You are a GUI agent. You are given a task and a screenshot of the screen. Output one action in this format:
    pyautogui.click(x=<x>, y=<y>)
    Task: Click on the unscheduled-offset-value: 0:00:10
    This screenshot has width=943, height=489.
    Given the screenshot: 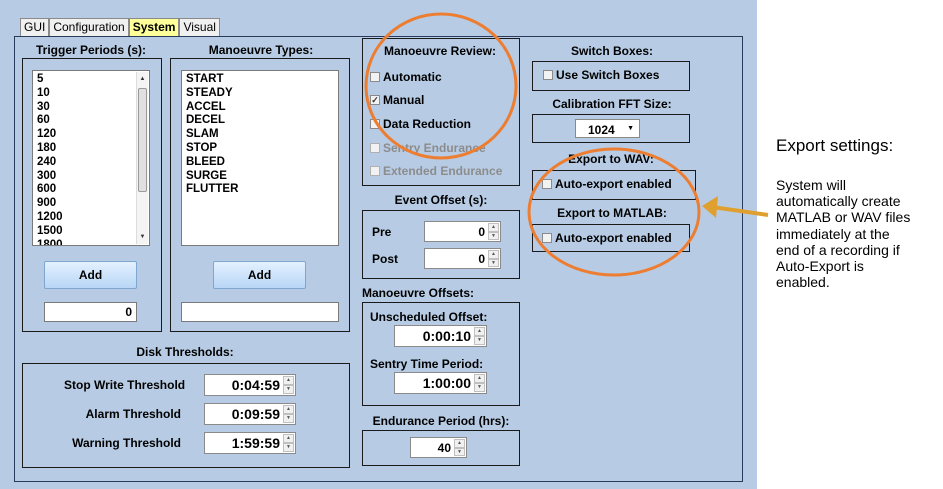 What is the action you would take?
    pyautogui.click(x=446, y=336)
    